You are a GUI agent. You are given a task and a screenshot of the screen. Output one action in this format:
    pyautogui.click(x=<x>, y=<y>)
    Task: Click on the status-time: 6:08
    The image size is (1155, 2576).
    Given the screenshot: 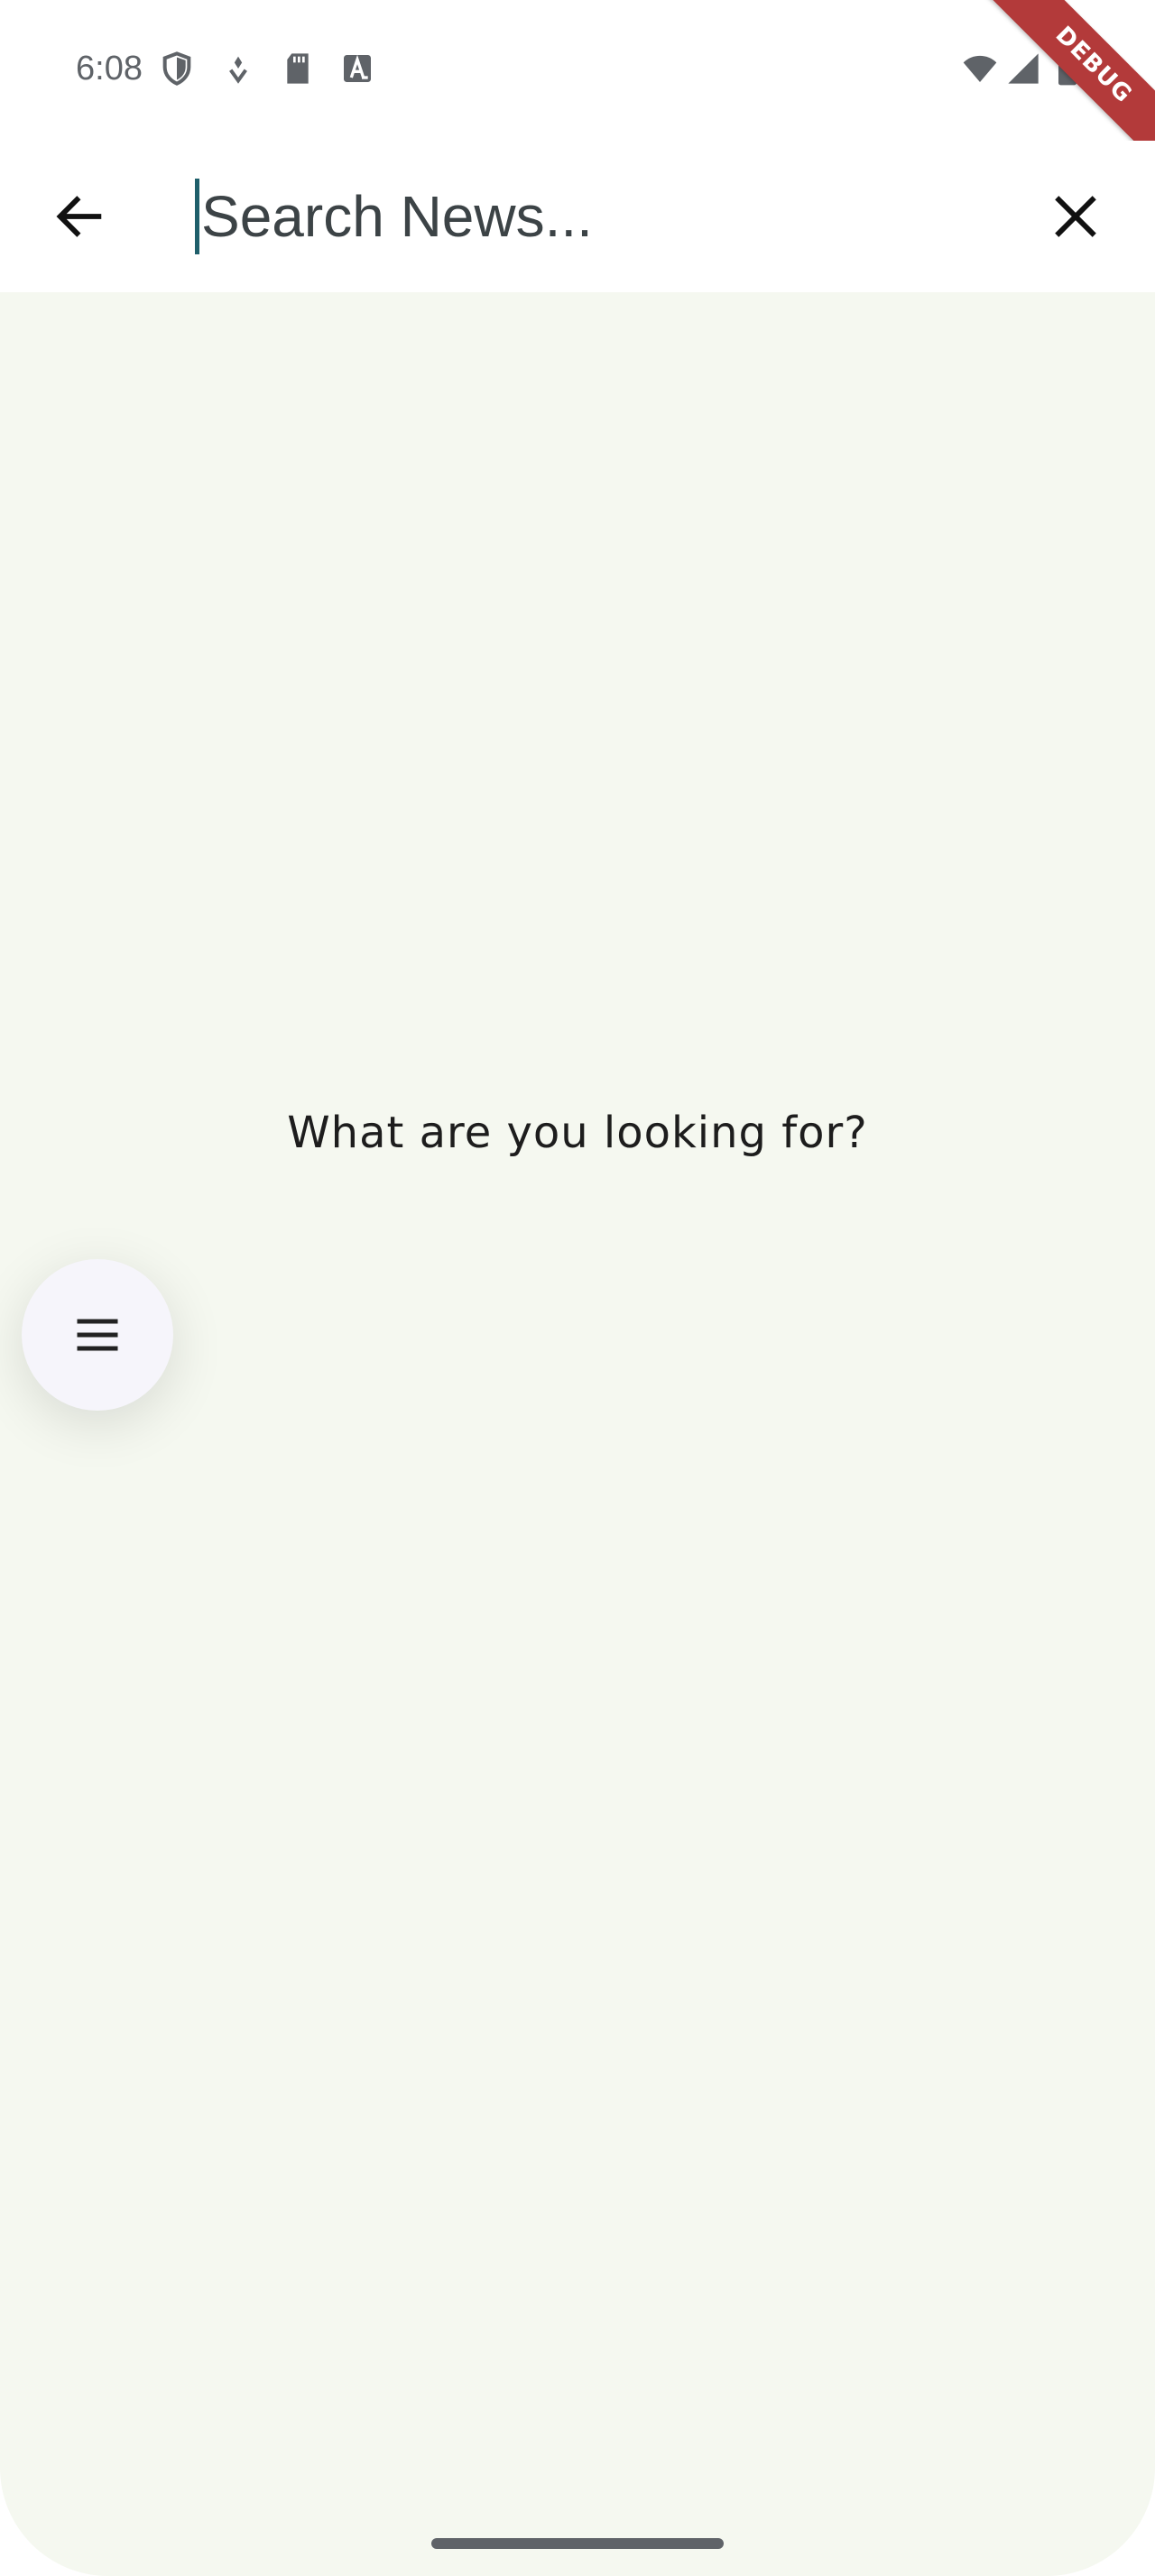 What is the action you would take?
    pyautogui.click(x=109, y=68)
    